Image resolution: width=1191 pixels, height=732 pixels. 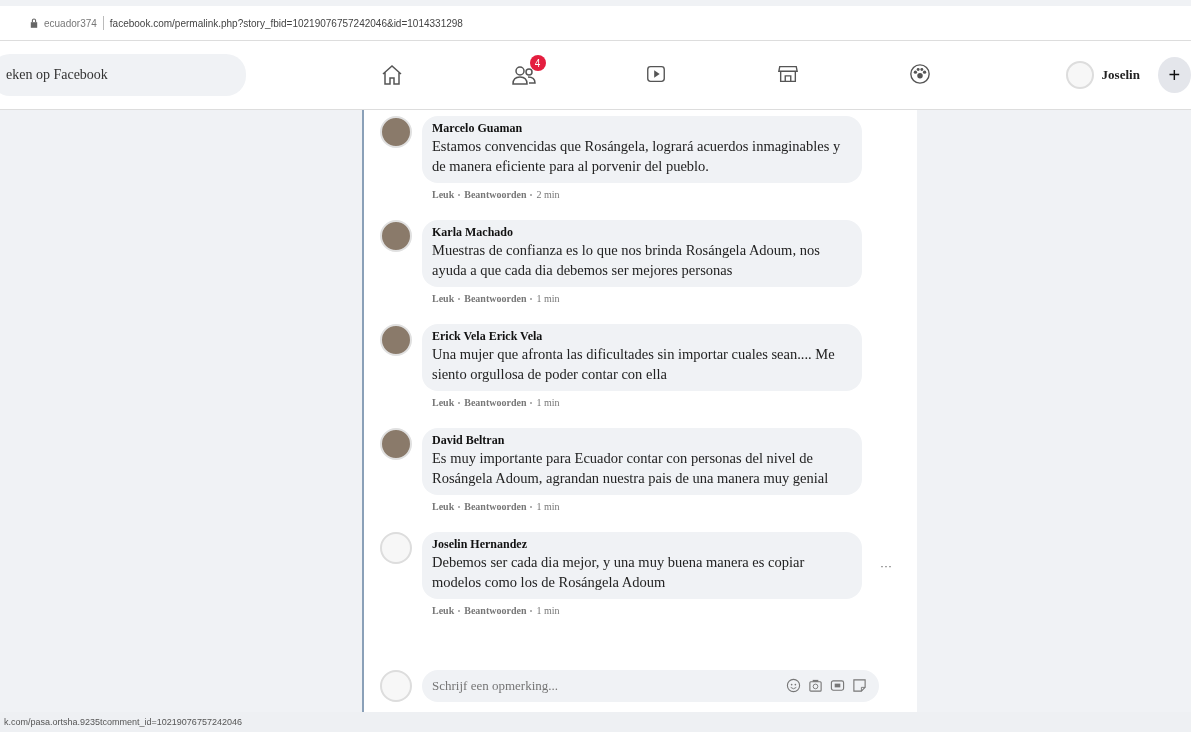 What do you see at coordinates (637, 156) in the screenshot?
I see `comment-text: Estamos convencidas que Rosángela, logrará acuerdos inmaginables y de manera eficiente para al porvenir del pueblo.` at bounding box center [637, 156].